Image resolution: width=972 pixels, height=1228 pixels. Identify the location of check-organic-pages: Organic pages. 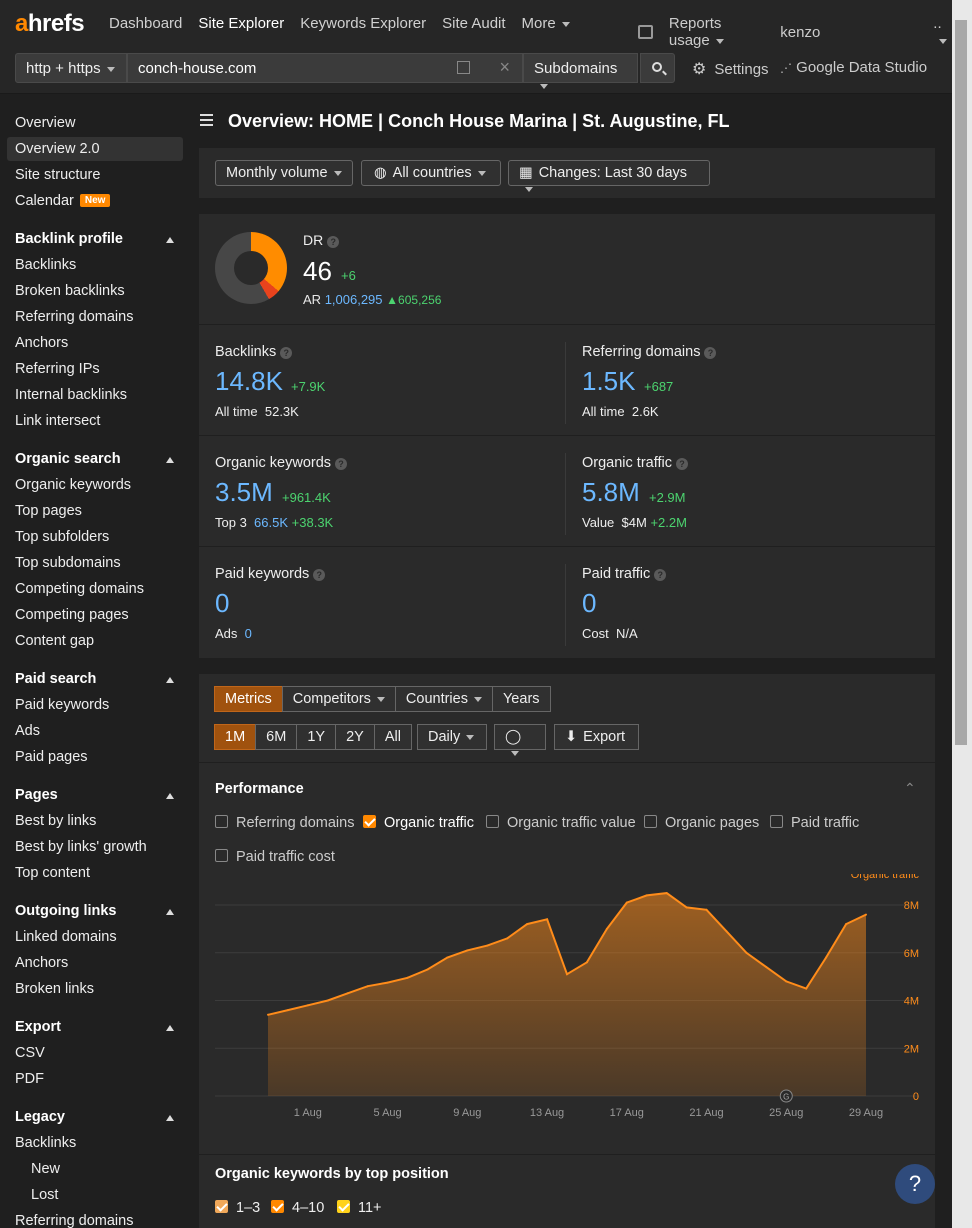
(701, 823).